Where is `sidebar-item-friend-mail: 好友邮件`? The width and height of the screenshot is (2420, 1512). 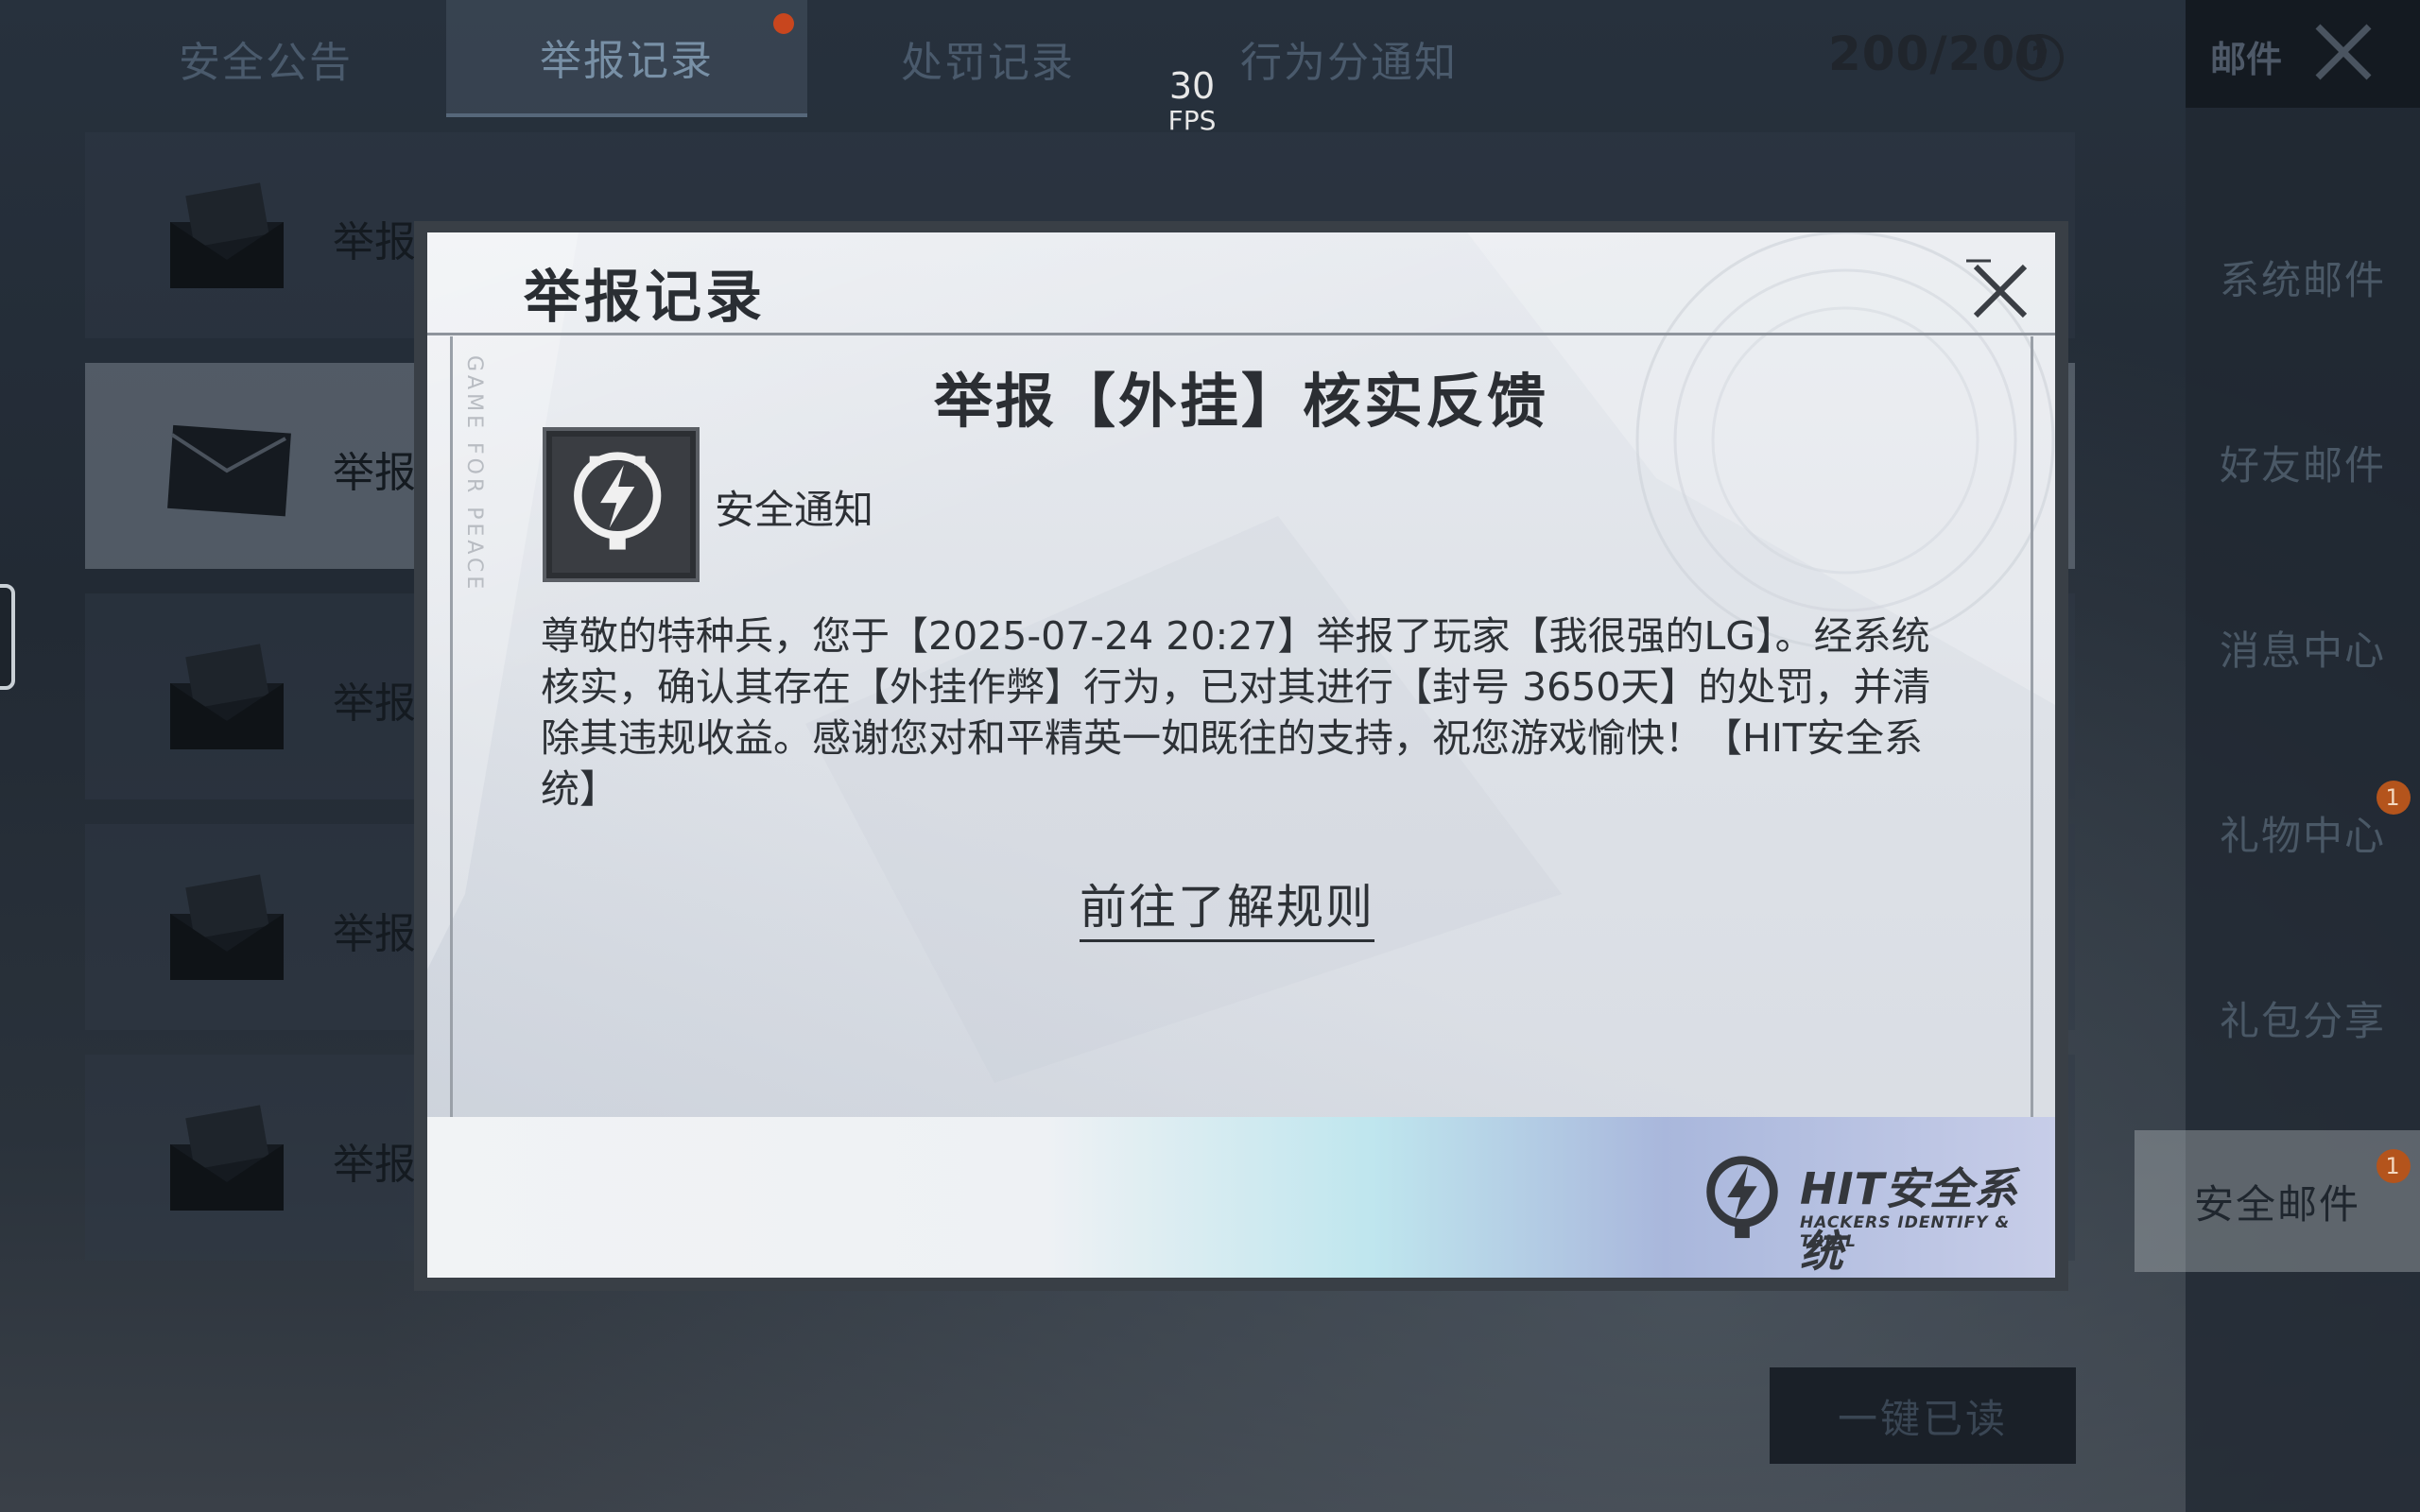
sidebar-item-friend-mail: 好友邮件 is located at coordinates (2303, 462).